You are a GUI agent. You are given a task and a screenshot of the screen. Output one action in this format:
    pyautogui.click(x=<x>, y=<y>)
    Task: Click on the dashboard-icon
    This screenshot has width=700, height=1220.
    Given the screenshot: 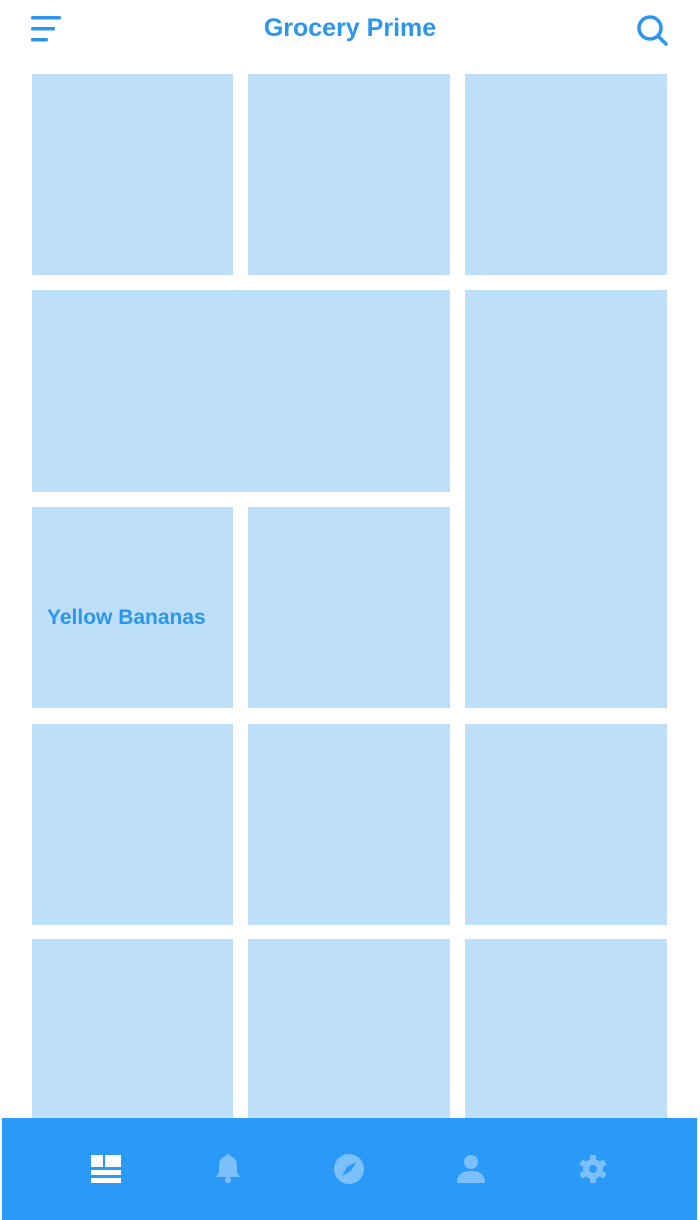 What is the action you would take?
    pyautogui.click(x=106, y=1169)
    